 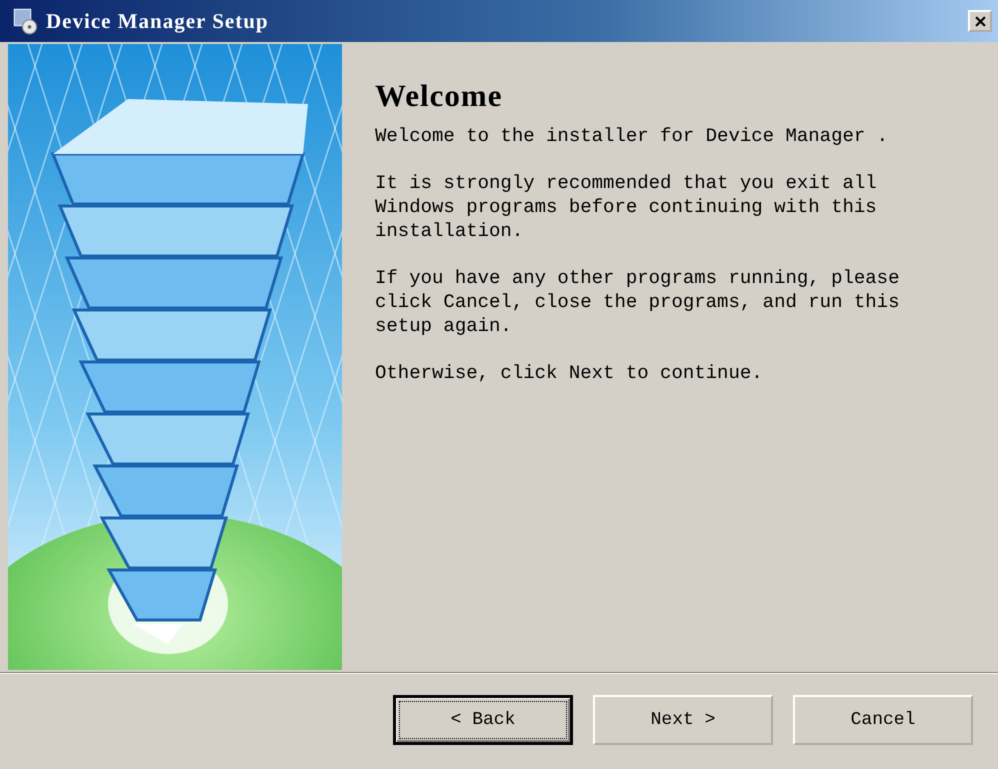 I want to click on close-button, so click(x=980, y=21).